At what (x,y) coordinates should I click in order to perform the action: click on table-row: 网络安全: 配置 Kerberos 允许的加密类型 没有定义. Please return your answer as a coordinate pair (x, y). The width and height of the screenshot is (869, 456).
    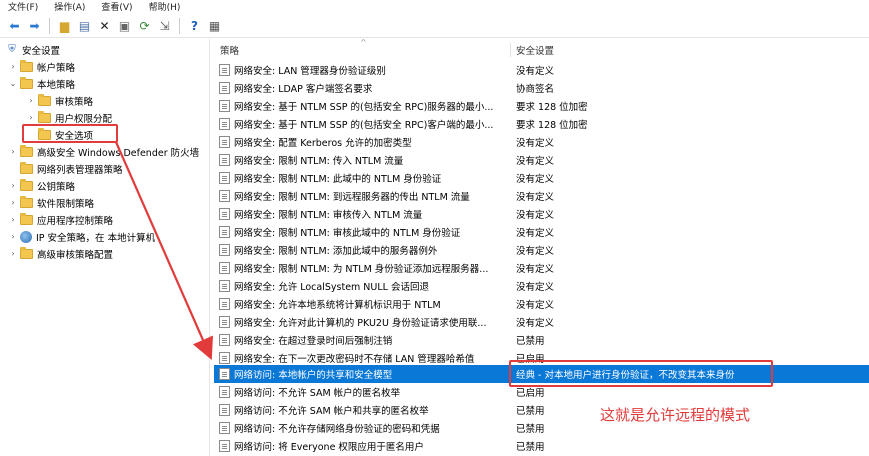
    Looking at the image, I should click on (541, 142).